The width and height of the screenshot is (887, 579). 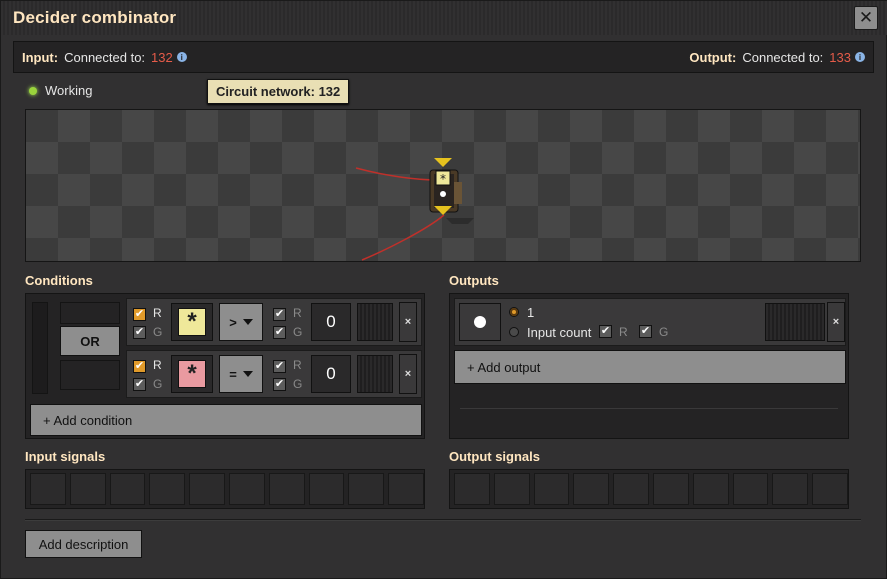 I want to click on input-connected-text: Connected to:, so click(x=105, y=57).